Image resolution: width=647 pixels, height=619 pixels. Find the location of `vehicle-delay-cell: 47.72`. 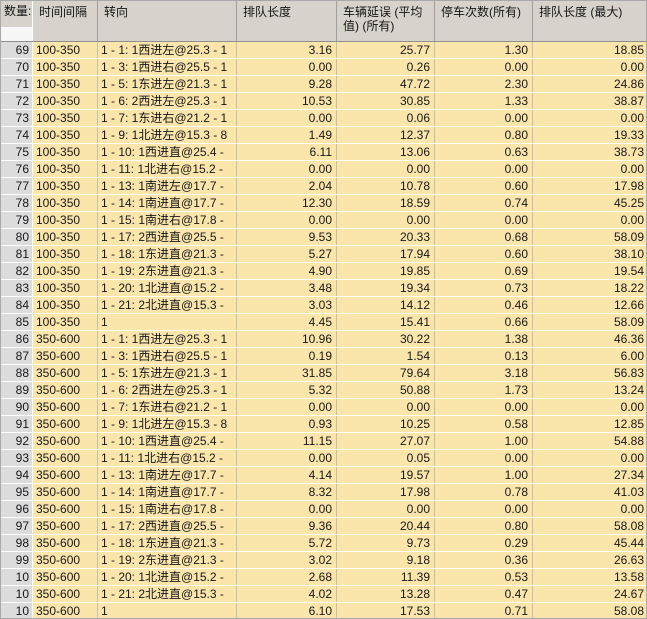

vehicle-delay-cell: 47.72 is located at coordinates (386, 84).